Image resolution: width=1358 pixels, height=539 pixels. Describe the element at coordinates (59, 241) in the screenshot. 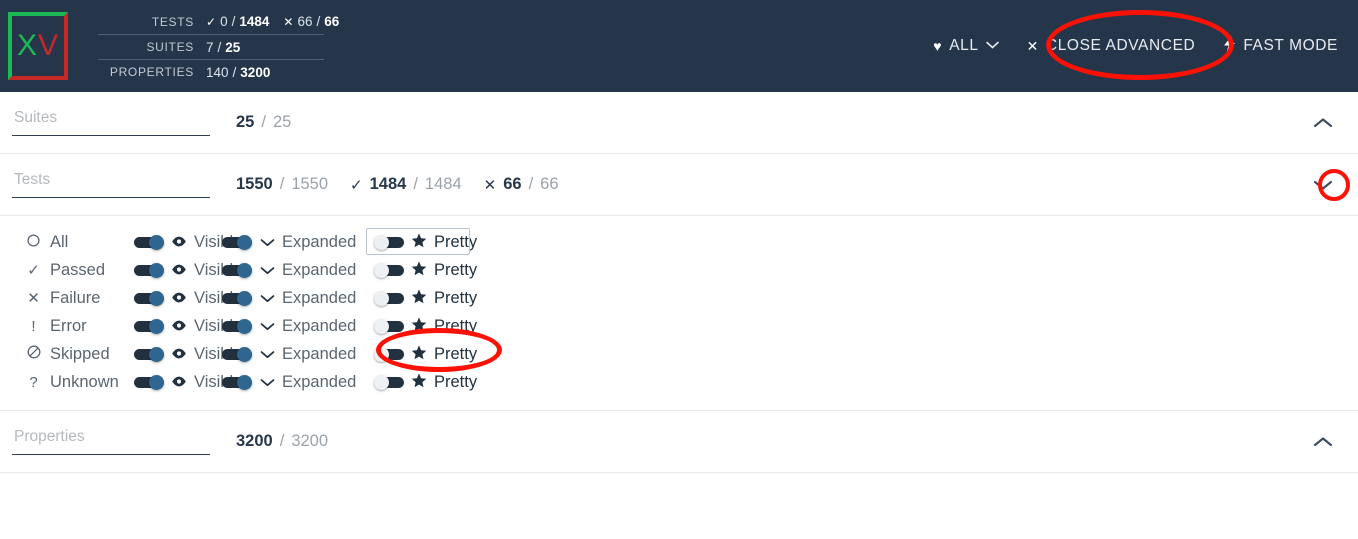

I see `filter-label-all: All` at that location.